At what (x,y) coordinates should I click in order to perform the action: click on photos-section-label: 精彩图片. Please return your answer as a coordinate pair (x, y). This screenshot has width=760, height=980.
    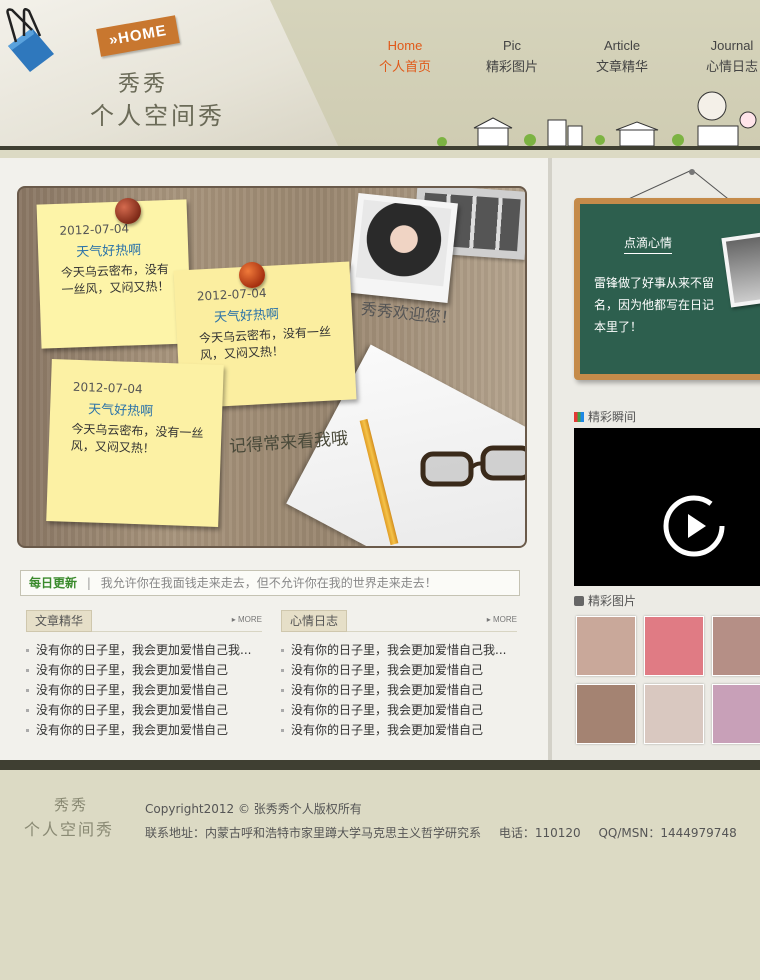
    Looking at the image, I should click on (605, 600).